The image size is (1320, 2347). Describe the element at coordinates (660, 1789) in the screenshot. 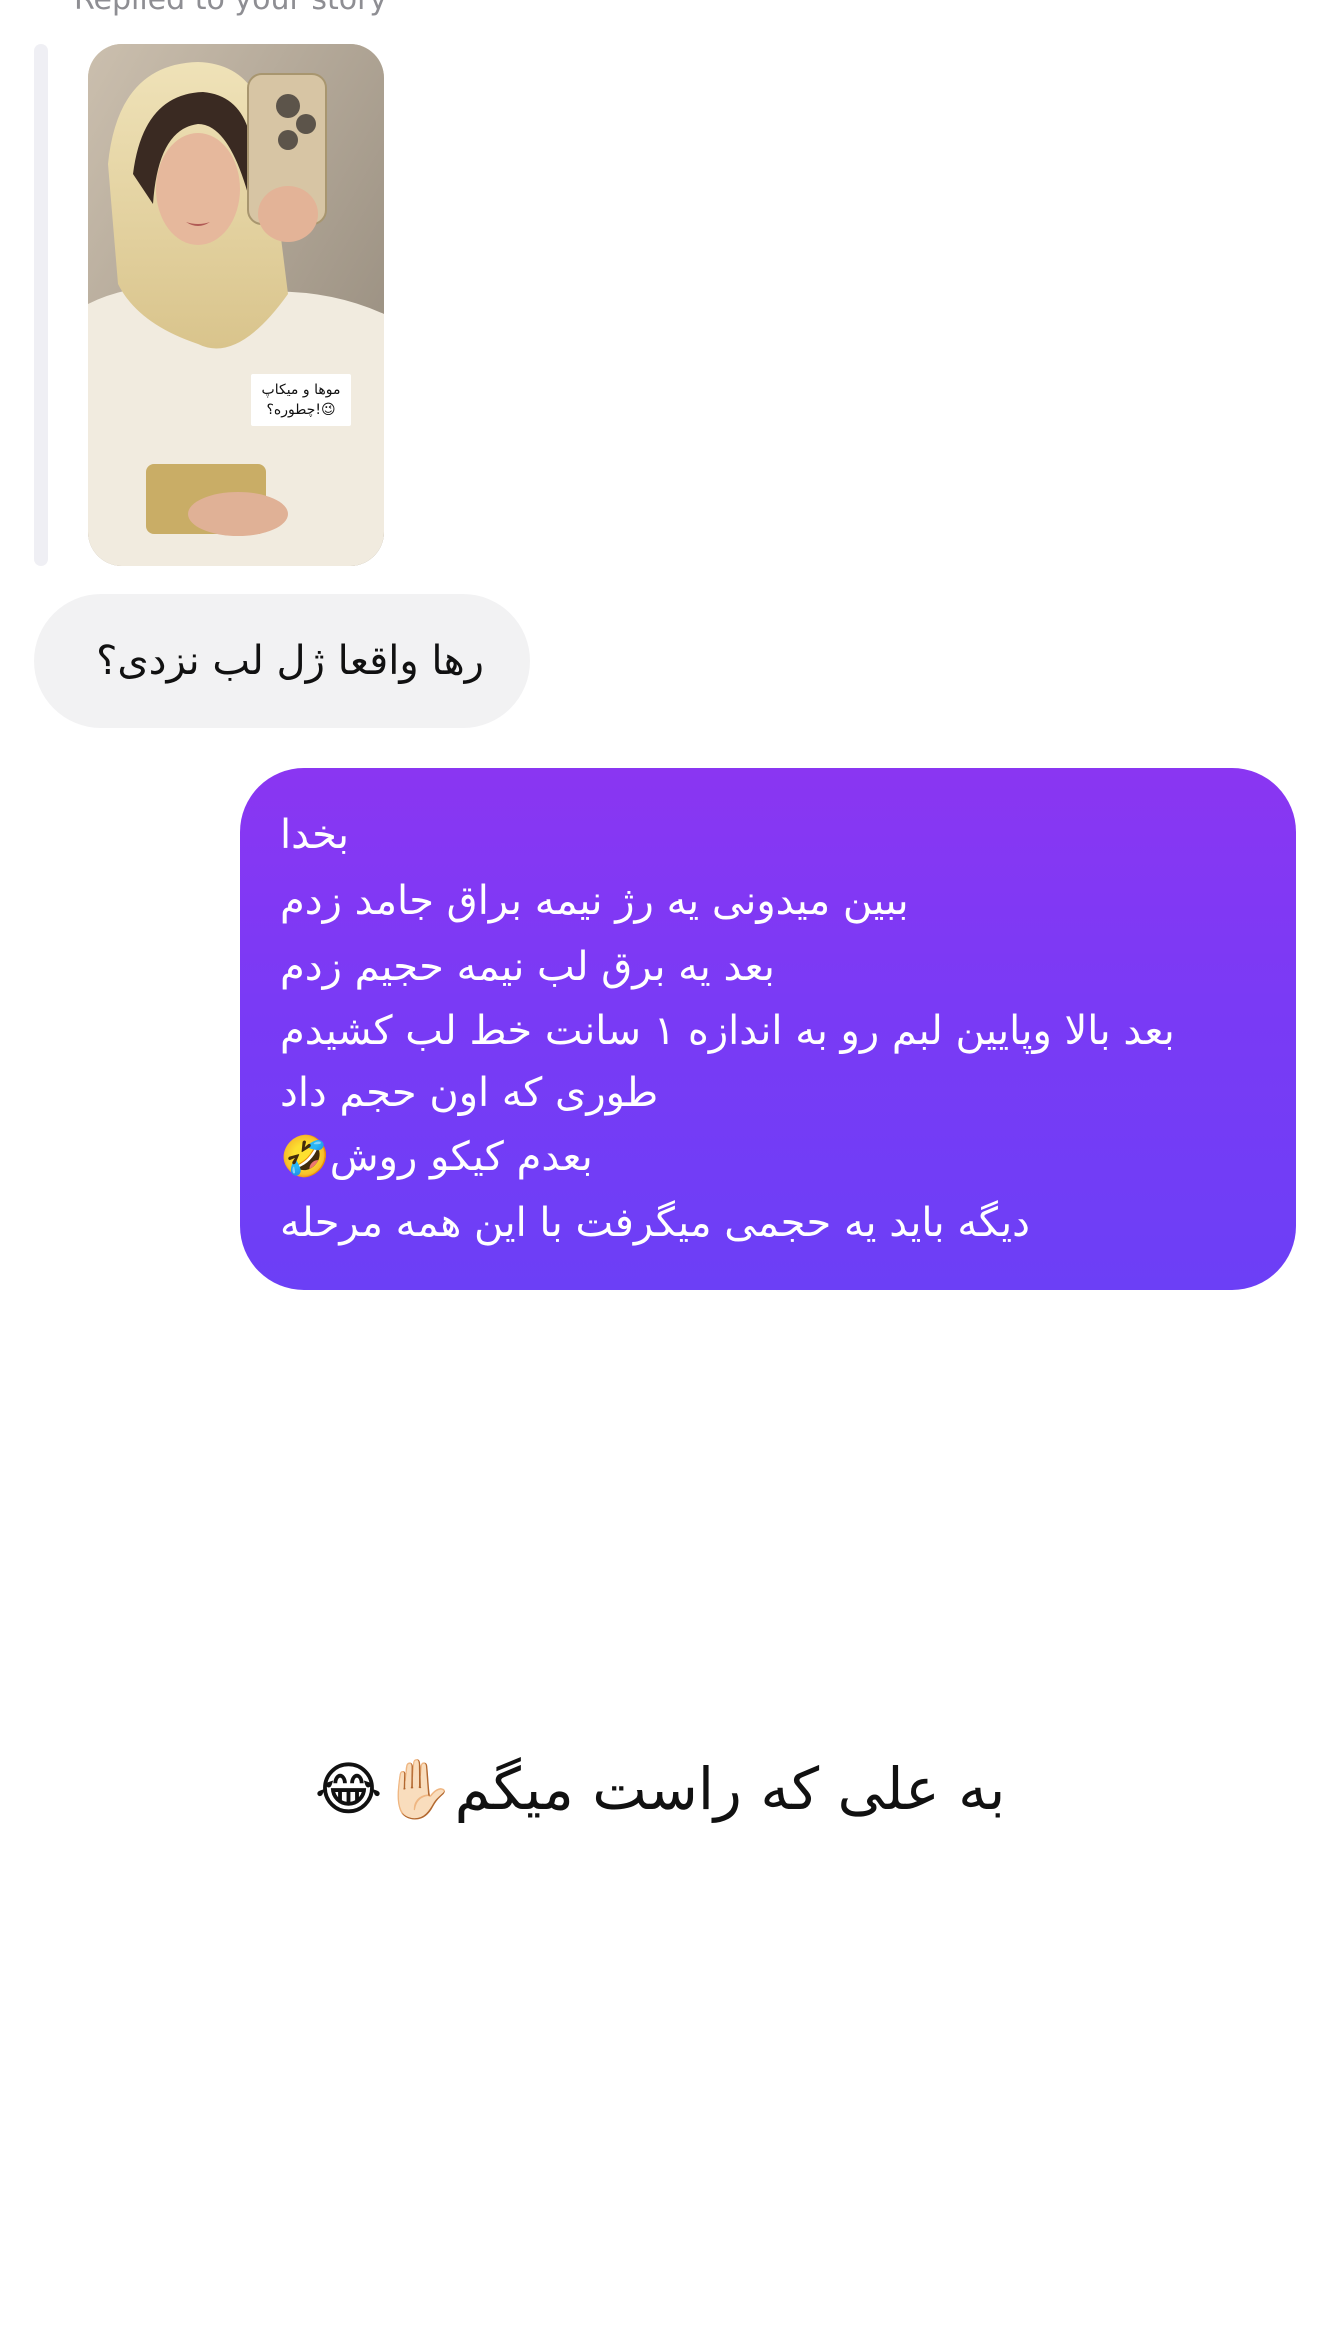

I see `overlay-caption: به علی که راست میگم✋🏻😂` at that location.